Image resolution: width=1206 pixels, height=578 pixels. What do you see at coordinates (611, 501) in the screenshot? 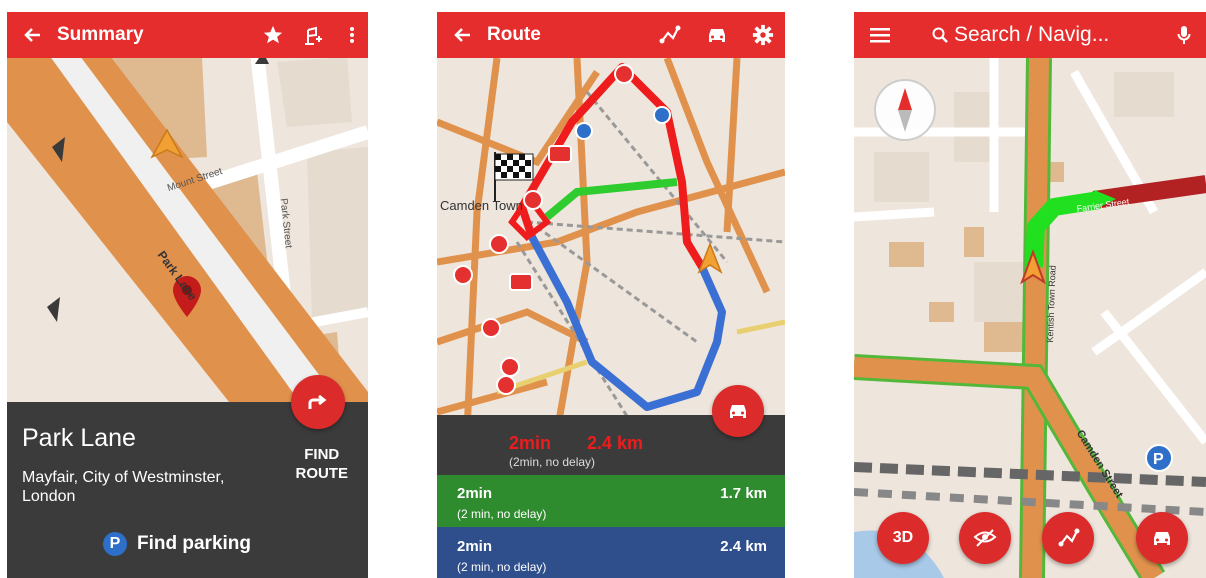
I see `alt-route-row-green: 2min 1.7 km (2 min, no delay)` at bounding box center [611, 501].